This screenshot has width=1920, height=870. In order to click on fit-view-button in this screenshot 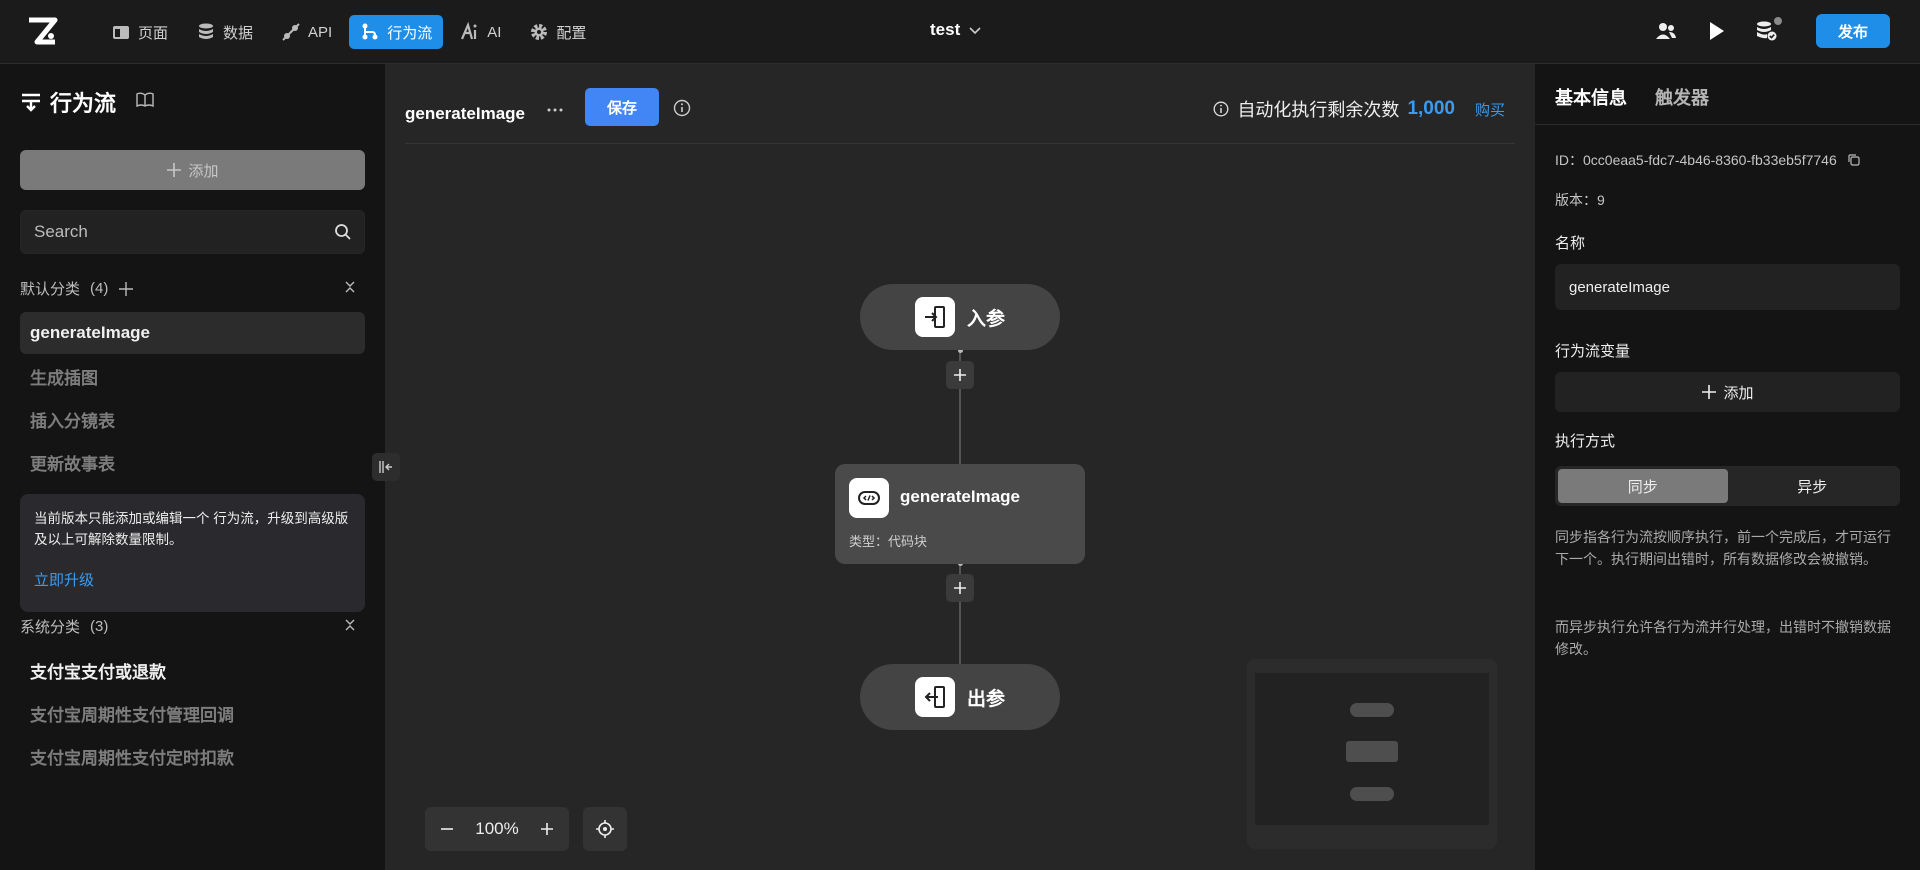, I will do `click(605, 829)`.